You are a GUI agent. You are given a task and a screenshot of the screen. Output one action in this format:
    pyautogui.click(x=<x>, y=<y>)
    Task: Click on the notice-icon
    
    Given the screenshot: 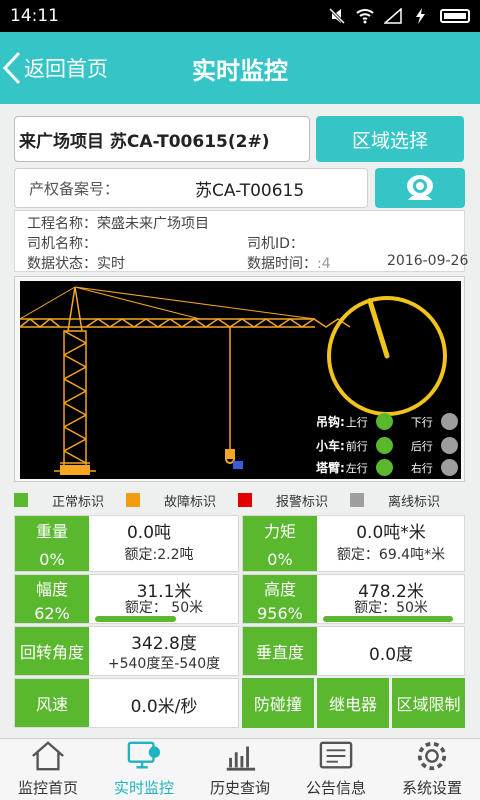 What is the action you would take?
    pyautogui.click(x=336, y=755)
    